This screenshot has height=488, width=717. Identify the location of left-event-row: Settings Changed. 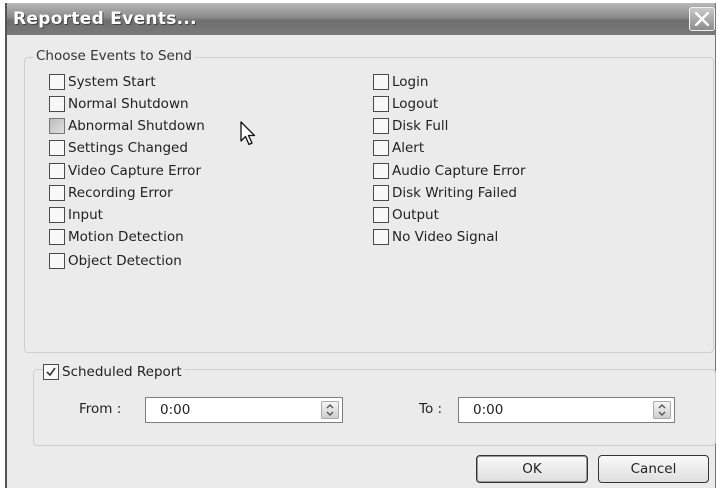
(118, 148).